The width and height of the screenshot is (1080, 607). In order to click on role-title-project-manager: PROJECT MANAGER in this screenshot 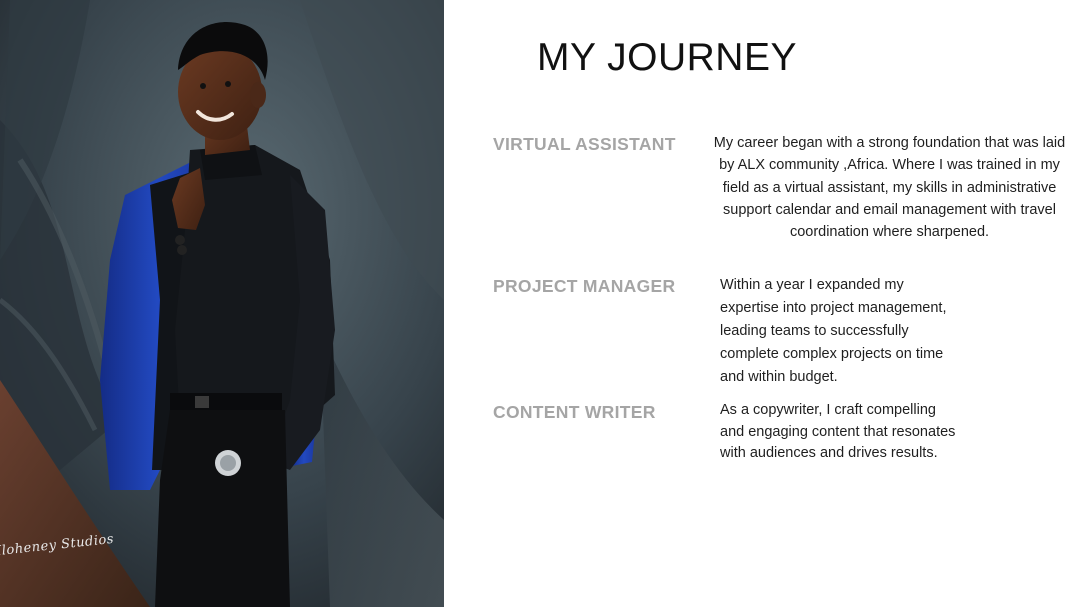, I will do `click(584, 286)`.